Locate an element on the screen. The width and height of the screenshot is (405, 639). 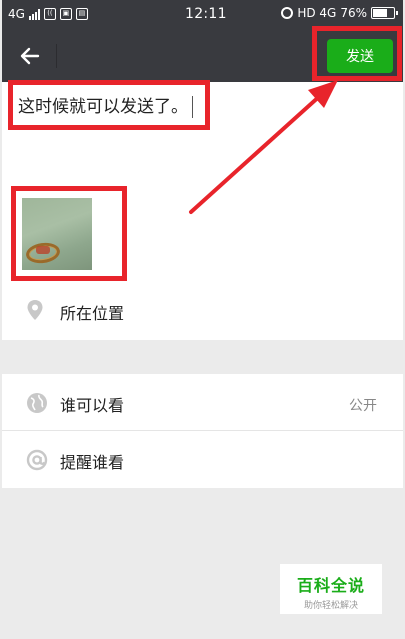
status-bar: 4G (( ▣ ▤ 12:11 HD 4G 76% is located at coordinates (202, 15).